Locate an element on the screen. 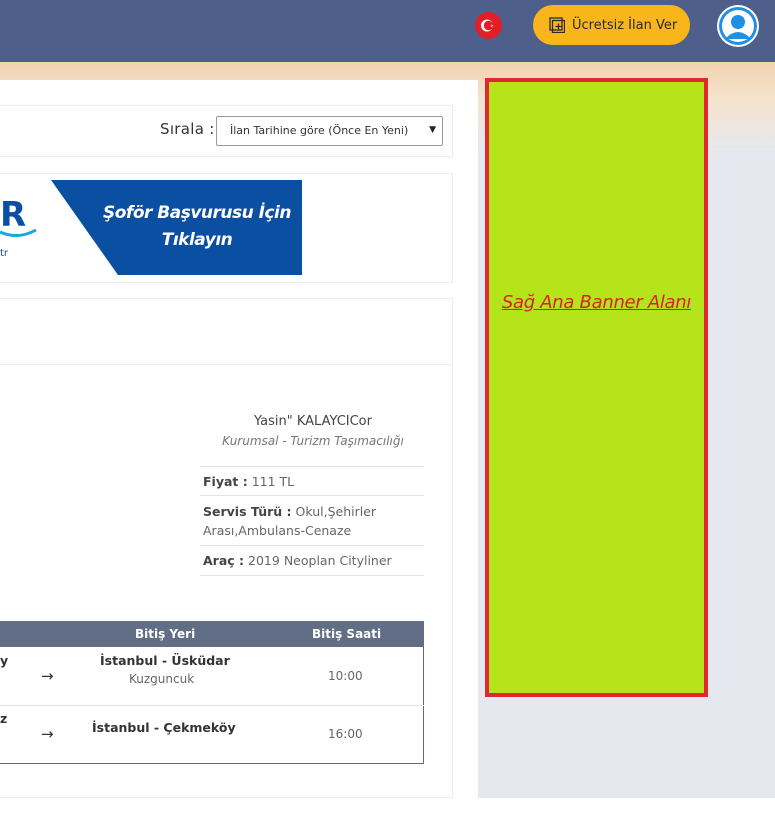  company-name: Yasin" KALAYCICor is located at coordinates (313, 421).